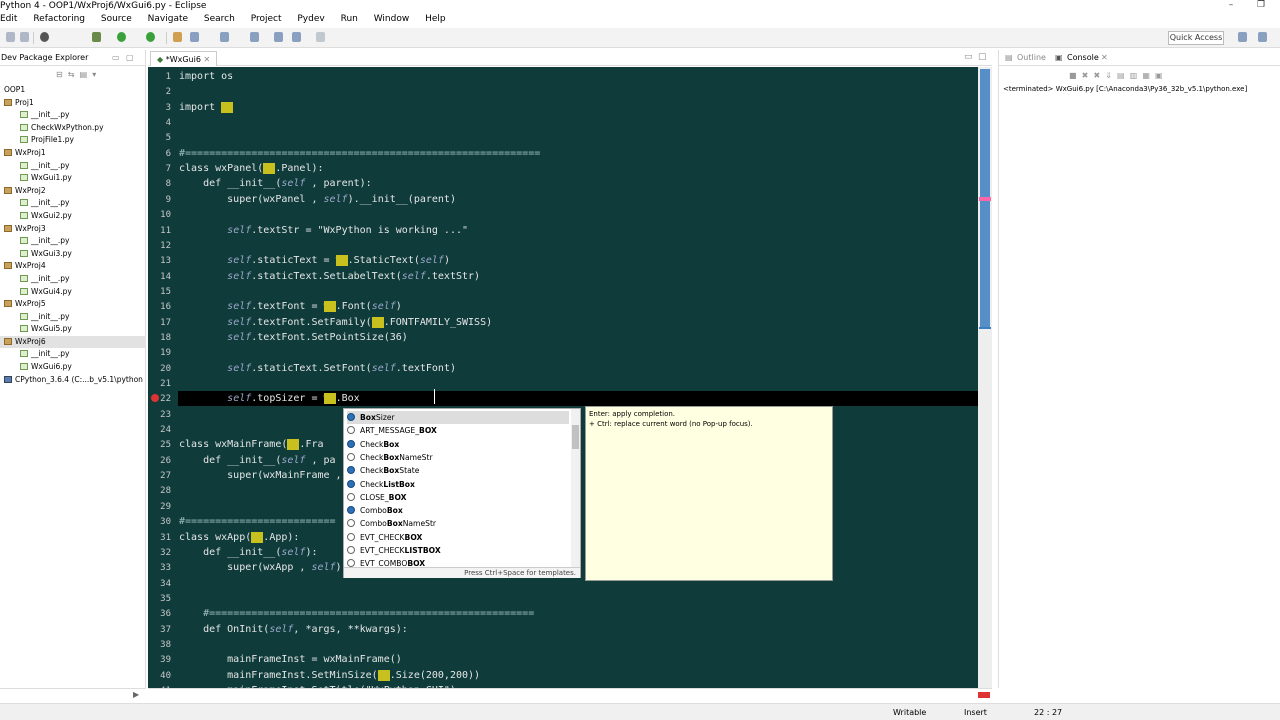 The image size is (1280, 720). What do you see at coordinates (177, 37) in the screenshot?
I see `open-folder-icon` at bounding box center [177, 37].